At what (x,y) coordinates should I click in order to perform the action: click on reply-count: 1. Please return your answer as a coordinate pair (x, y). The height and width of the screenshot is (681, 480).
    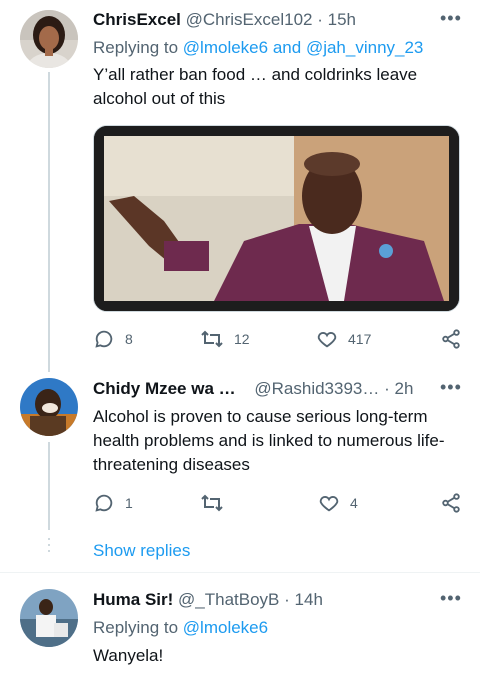
    Looking at the image, I should click on (129, 503).